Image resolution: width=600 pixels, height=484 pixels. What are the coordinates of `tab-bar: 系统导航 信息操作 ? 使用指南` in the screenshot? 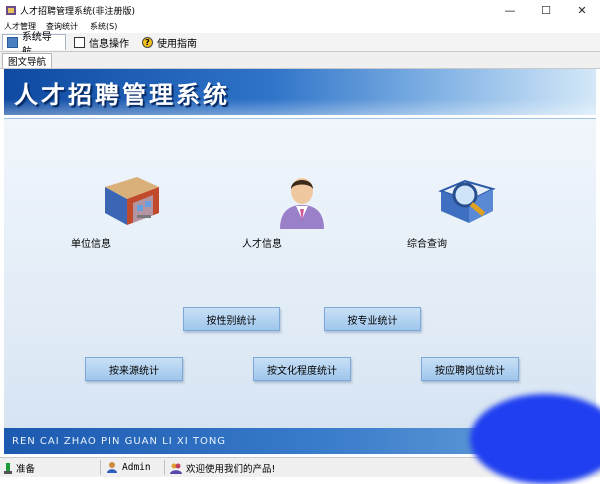 It's located at (300, 45).